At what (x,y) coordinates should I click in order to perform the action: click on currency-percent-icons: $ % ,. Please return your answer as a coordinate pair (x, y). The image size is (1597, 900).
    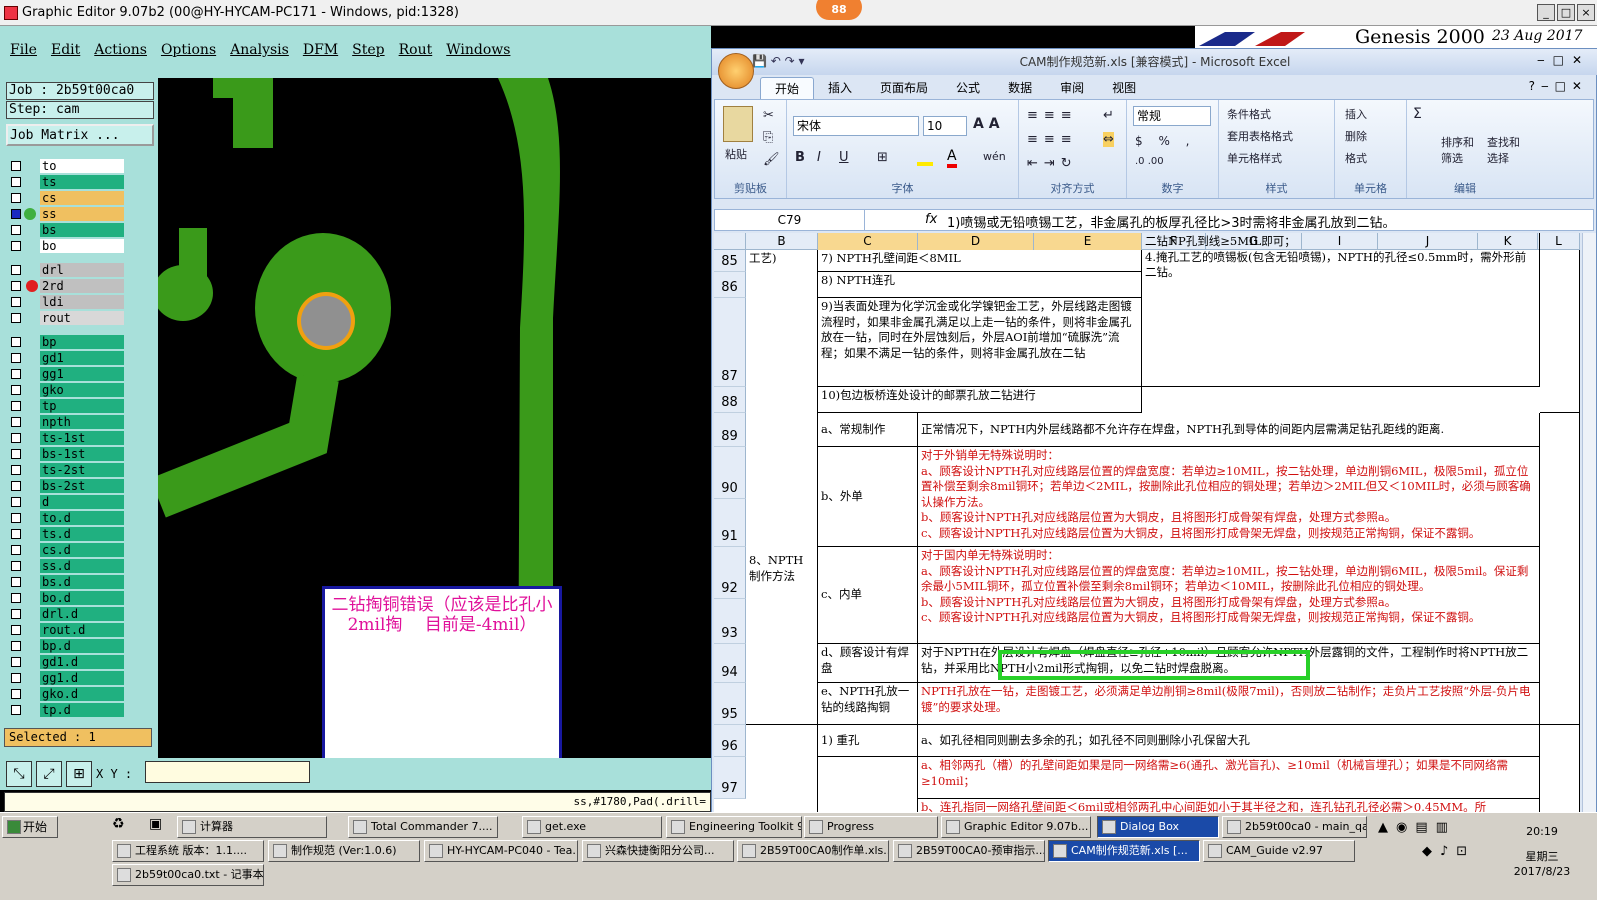
    Looking at the image, I should click on (1165, 141).